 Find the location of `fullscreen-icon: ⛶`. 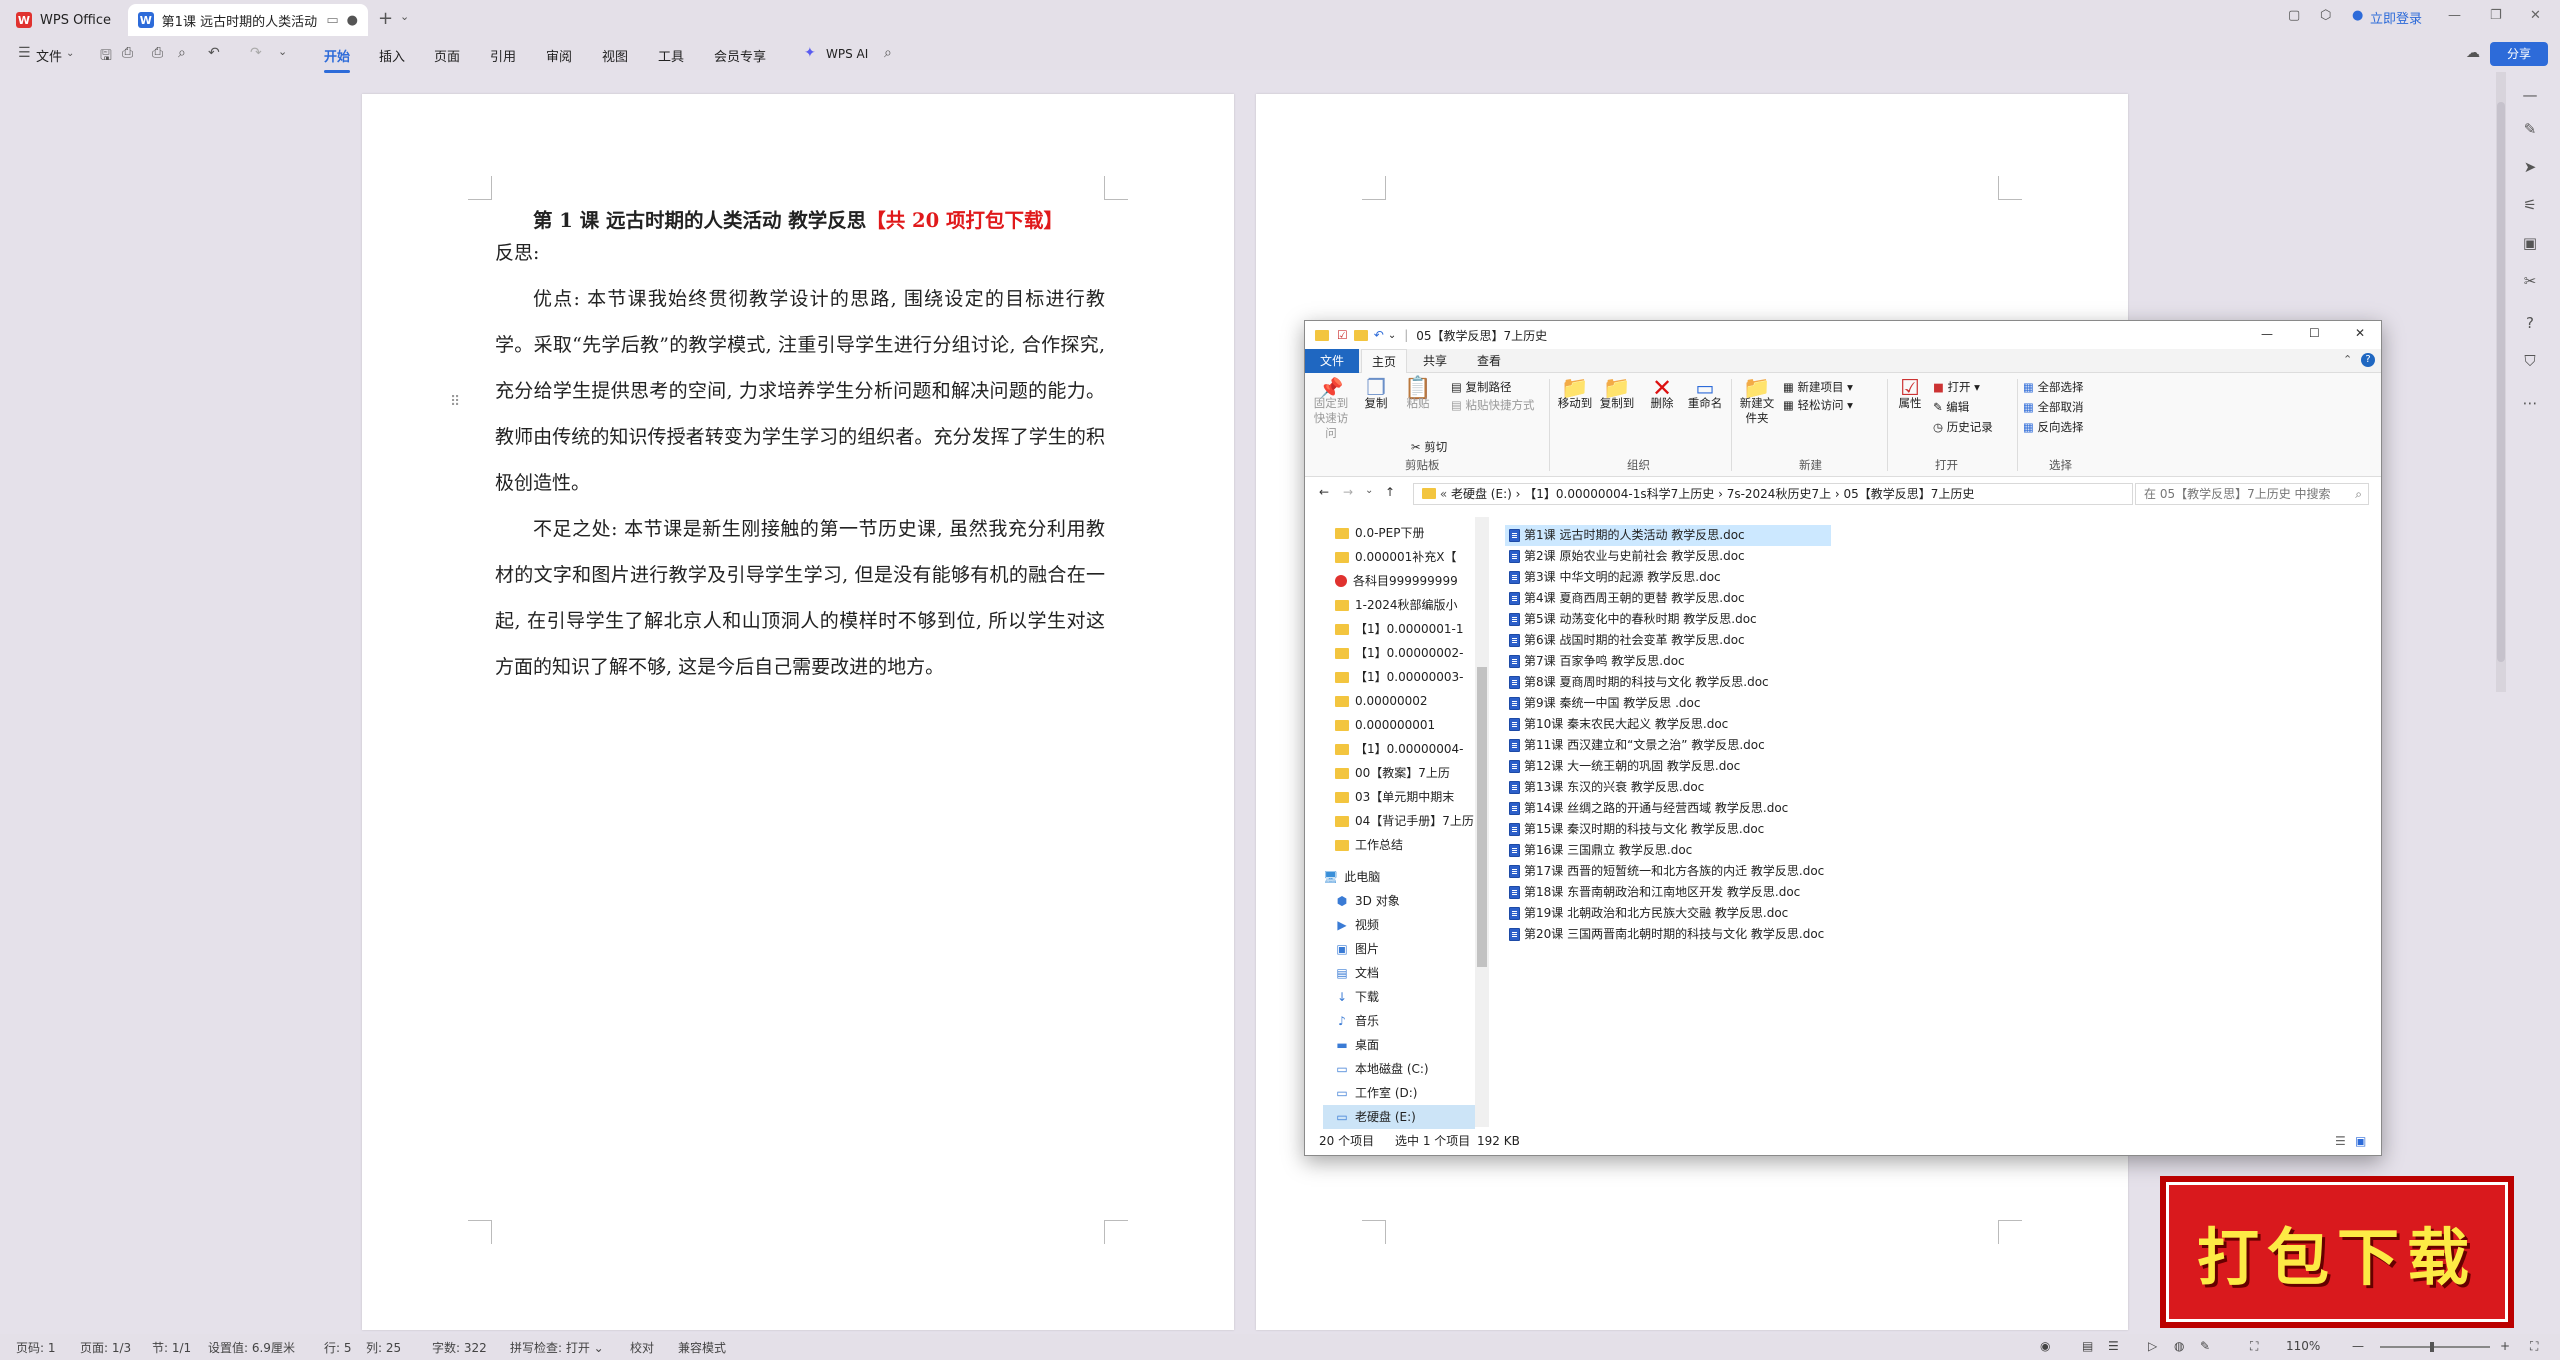

fullscreen-icon: ⛶ is located at coordinates (2534, 1346).